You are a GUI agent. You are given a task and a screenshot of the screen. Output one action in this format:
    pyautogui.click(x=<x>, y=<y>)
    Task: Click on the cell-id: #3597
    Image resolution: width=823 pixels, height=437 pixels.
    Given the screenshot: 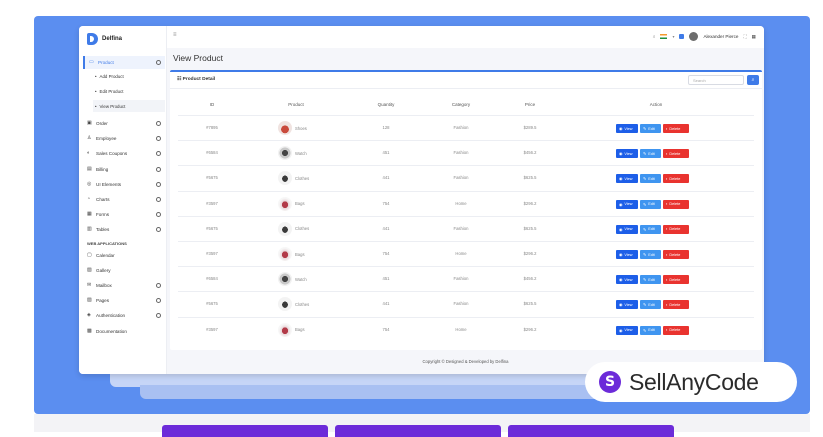 What is the action you would take?
    pyautogui.click(x=212, y=329)
    